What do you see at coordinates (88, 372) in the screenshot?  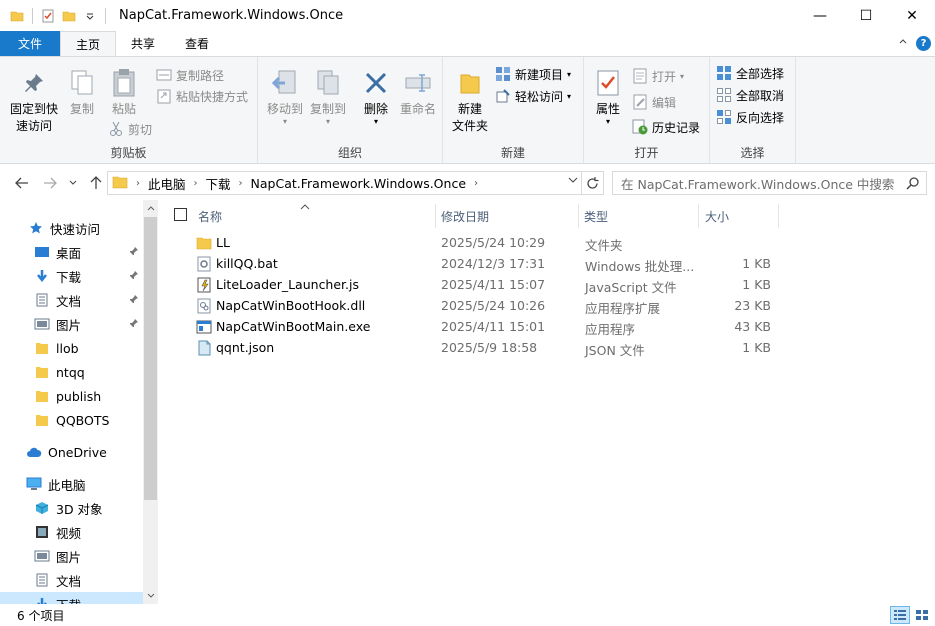 I see `nav-item-ntqq: ntqq` at bounding box center [88, 372].